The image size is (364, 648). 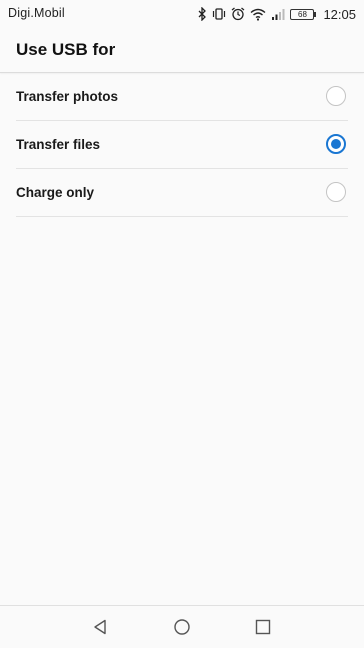 What do you see at coordinates (55, 192) in the screenshot?
I see `option-label: Charge only` at bounding box center [55, 192].